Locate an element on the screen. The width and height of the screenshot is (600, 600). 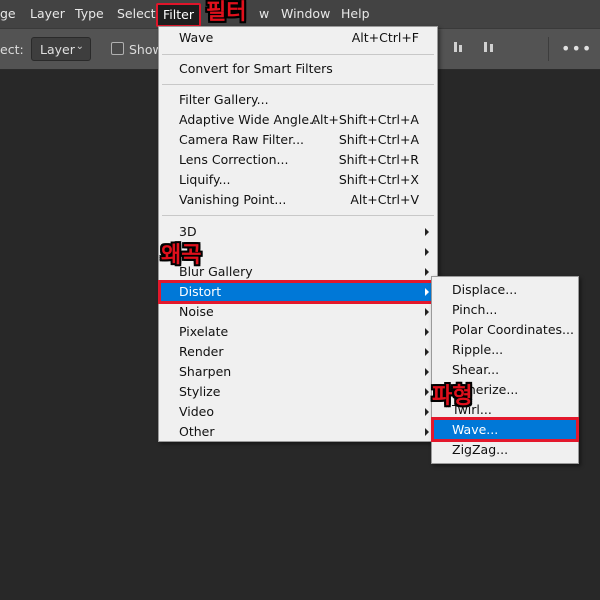
more-options-icon: ••• is located at coordinates (576, 48).